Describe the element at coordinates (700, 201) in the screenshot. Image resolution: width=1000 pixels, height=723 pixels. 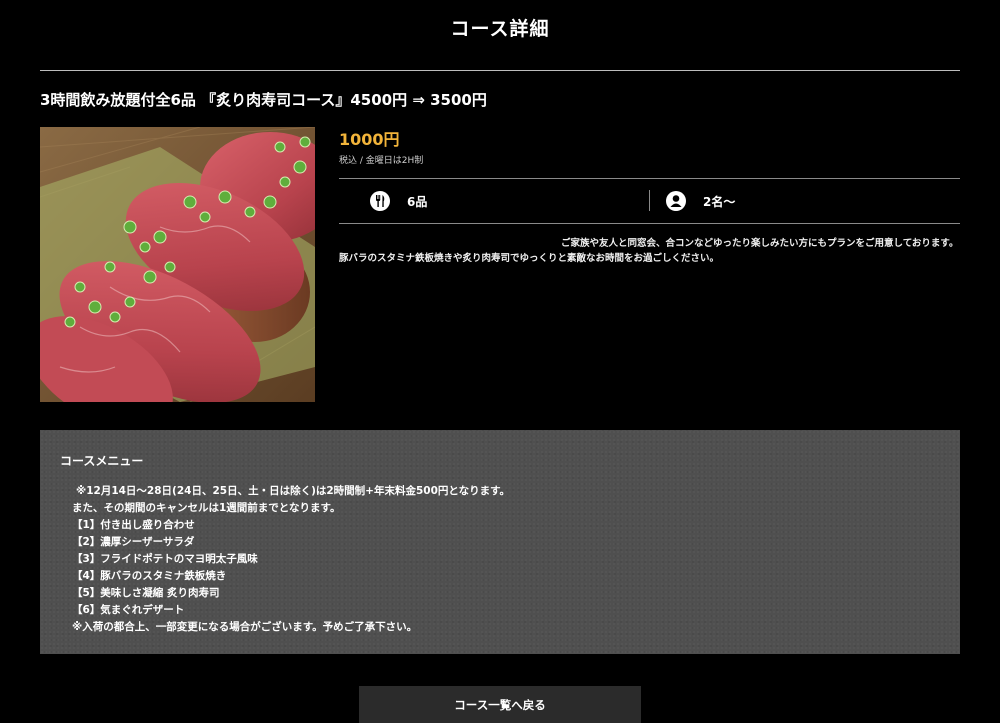
I see `people-count: 2名～` at that location.